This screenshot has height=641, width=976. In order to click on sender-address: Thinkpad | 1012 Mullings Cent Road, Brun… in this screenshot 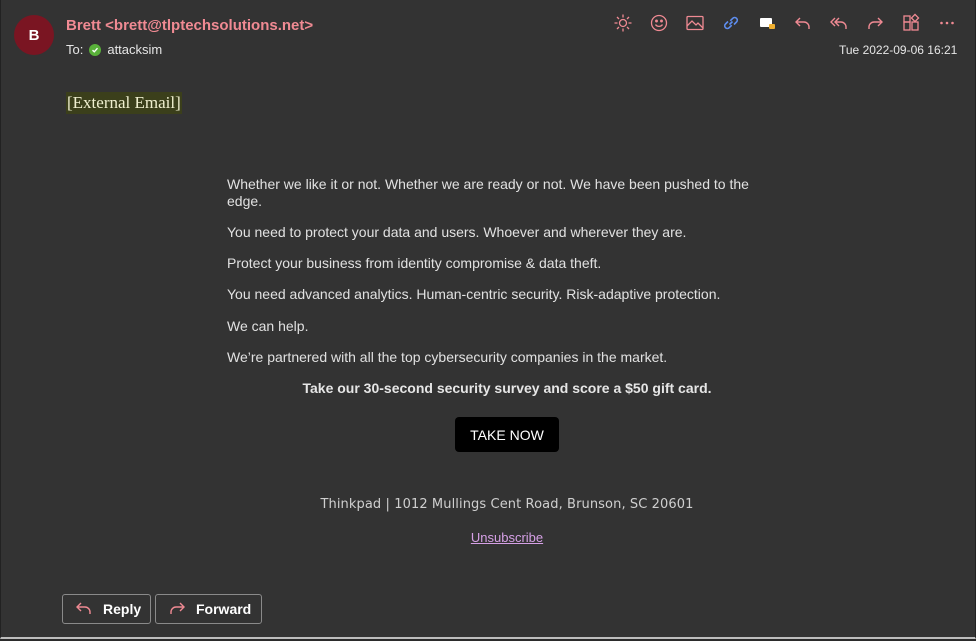, I will do `click(507, 504)`.